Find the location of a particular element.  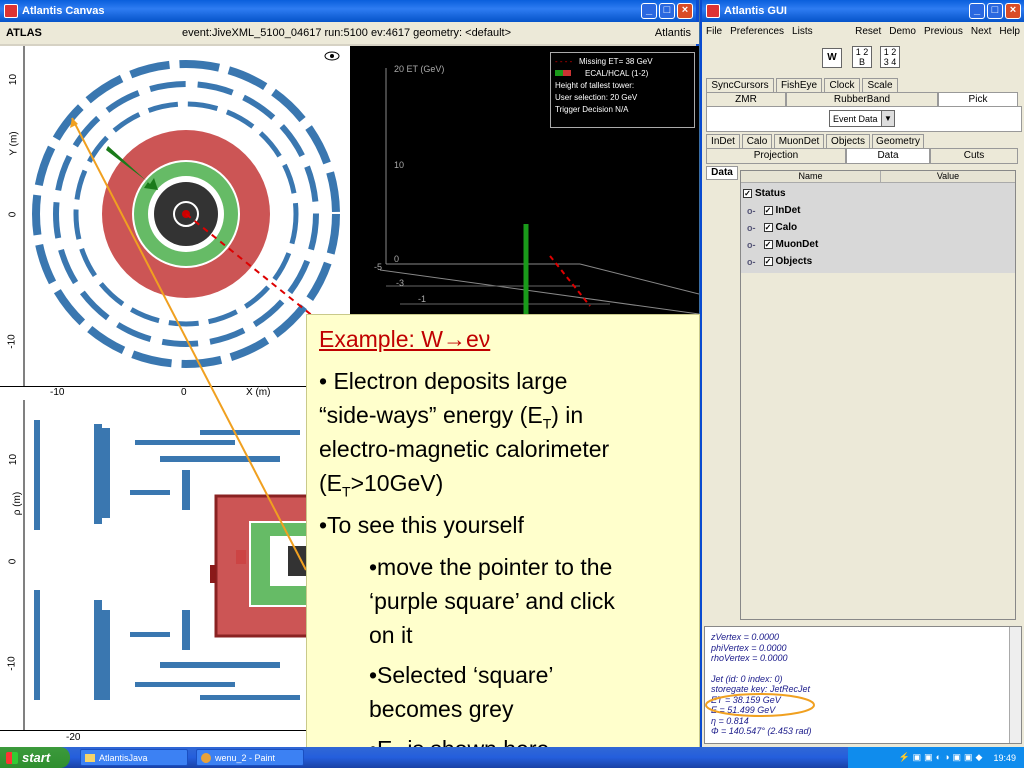

note-sub1-line3: on it is located at coordinates (391, 635).